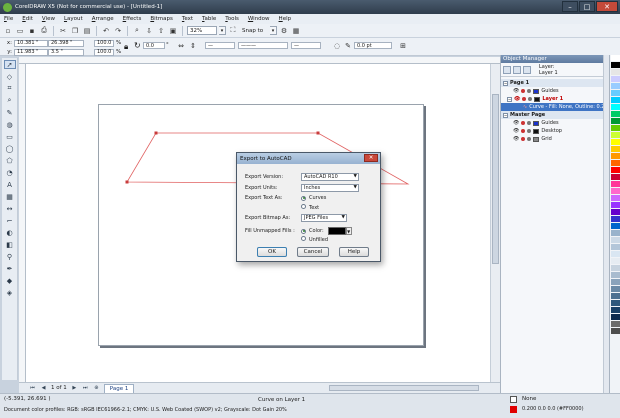 The height and width of the screenshot is (418, 620). Describe the element at coordinates (10, 160) in the screenshot. I see `polygon-tool-icon: ⬠` at that location.